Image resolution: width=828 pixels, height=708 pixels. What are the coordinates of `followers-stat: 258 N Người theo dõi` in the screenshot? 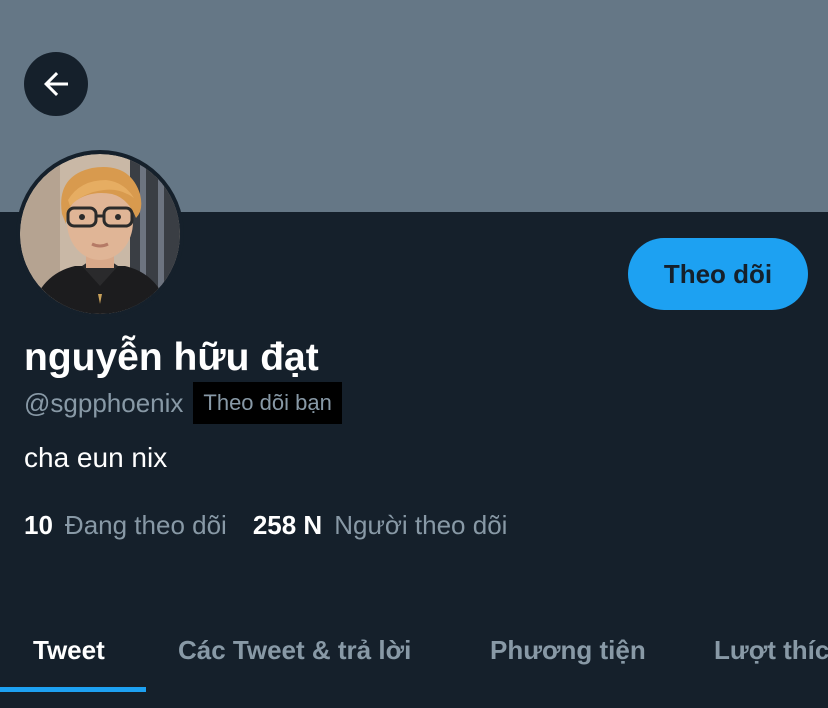 It's located at (380, 525).